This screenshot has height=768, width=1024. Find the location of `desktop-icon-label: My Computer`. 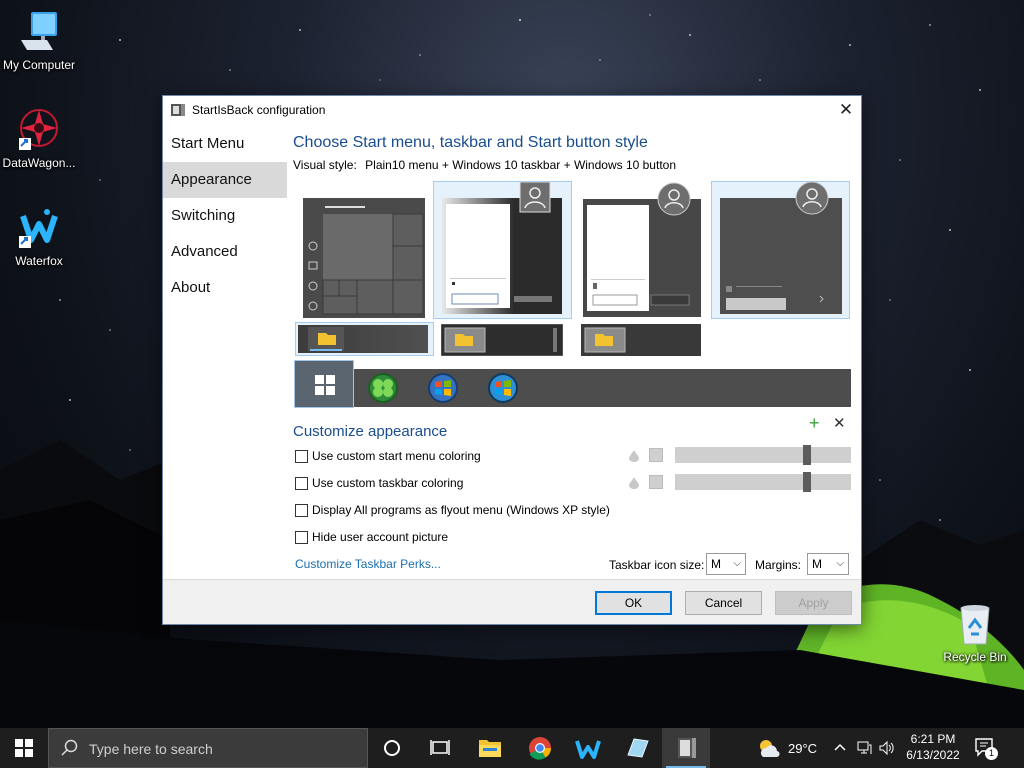

desktop-icon-label: My Computer is located at coordinates (39, 65).